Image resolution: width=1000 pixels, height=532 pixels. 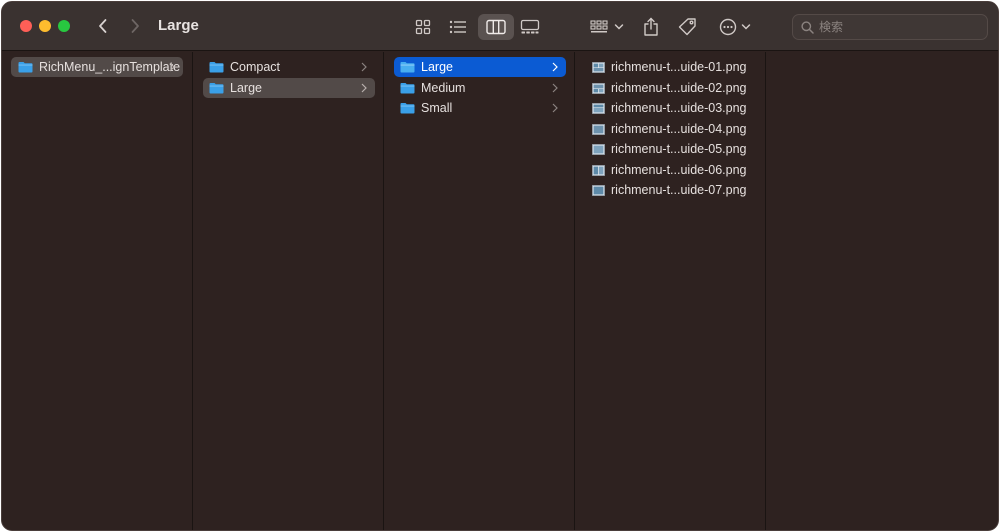 I want to click on list-item-label: Small, so click(x=437, y=108).